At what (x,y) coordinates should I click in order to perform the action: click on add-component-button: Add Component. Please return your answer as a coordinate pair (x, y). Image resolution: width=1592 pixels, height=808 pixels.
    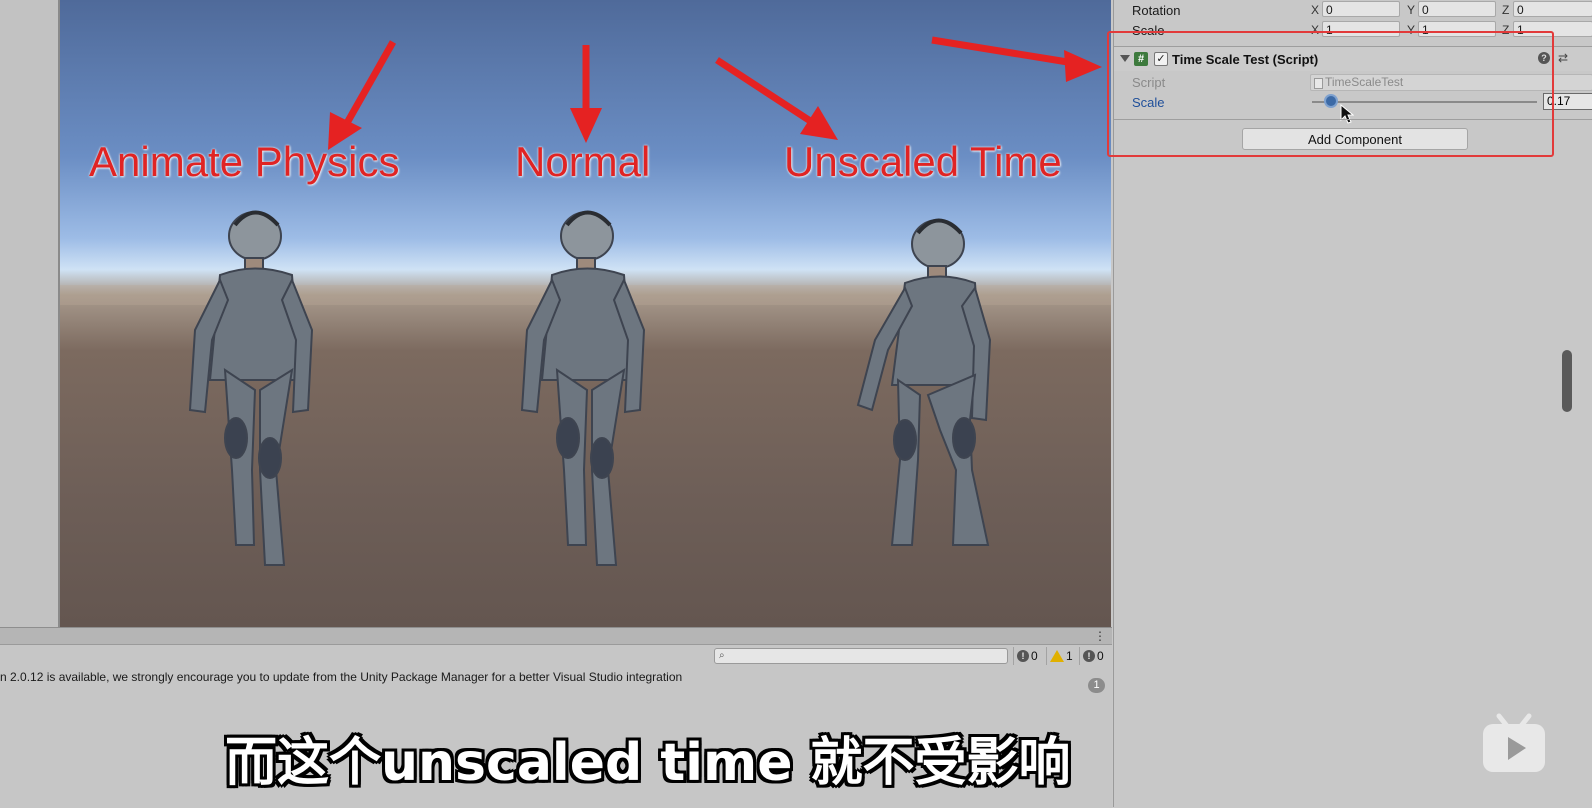
    Looking at the image, I should click on (1355, 139).